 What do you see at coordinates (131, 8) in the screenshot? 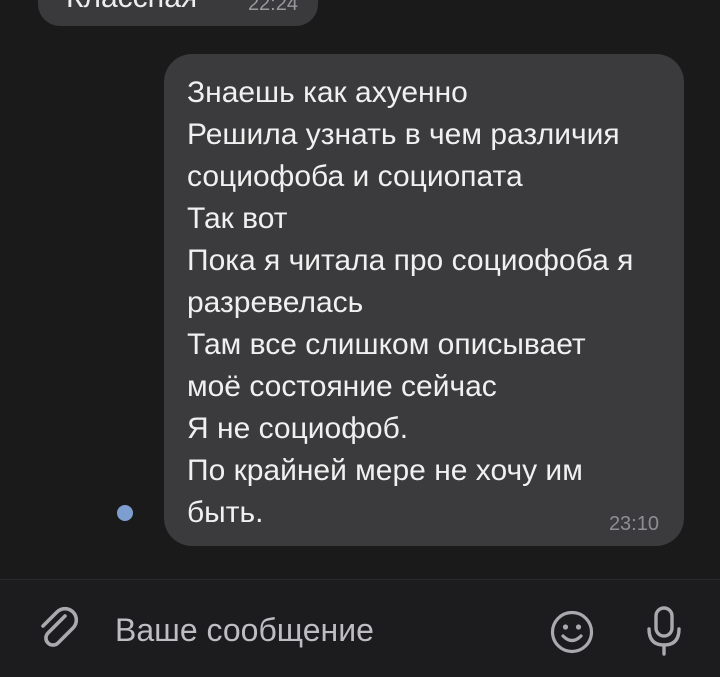
I see `message-text: Классная` at bounding box center [131, 8].